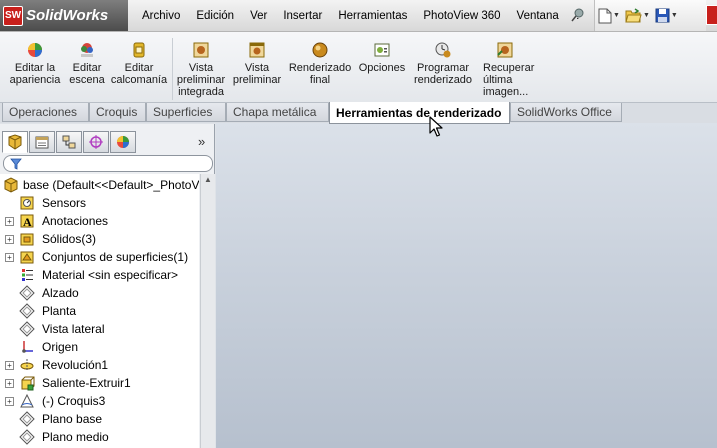 This screenshot has height=448, width=717. What do you see at coordinates (443, 74) in the screenshot?
I see `schedule-render-label: Programar renderizado` at bounding box center [443, 74].